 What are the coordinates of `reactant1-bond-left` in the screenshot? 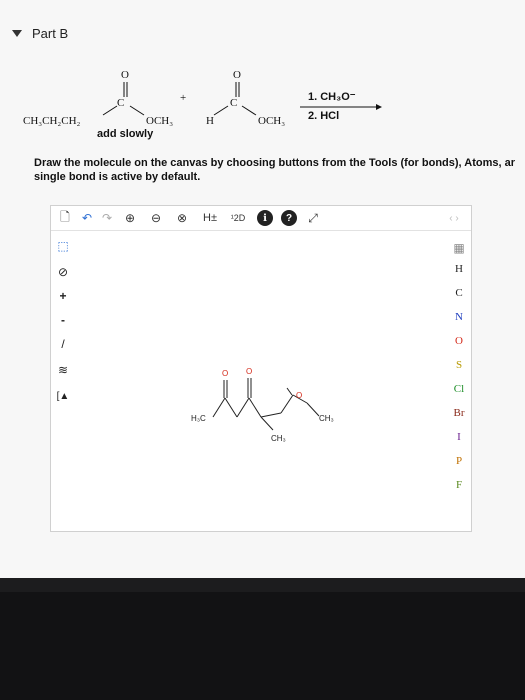 It's located at (110, 110).